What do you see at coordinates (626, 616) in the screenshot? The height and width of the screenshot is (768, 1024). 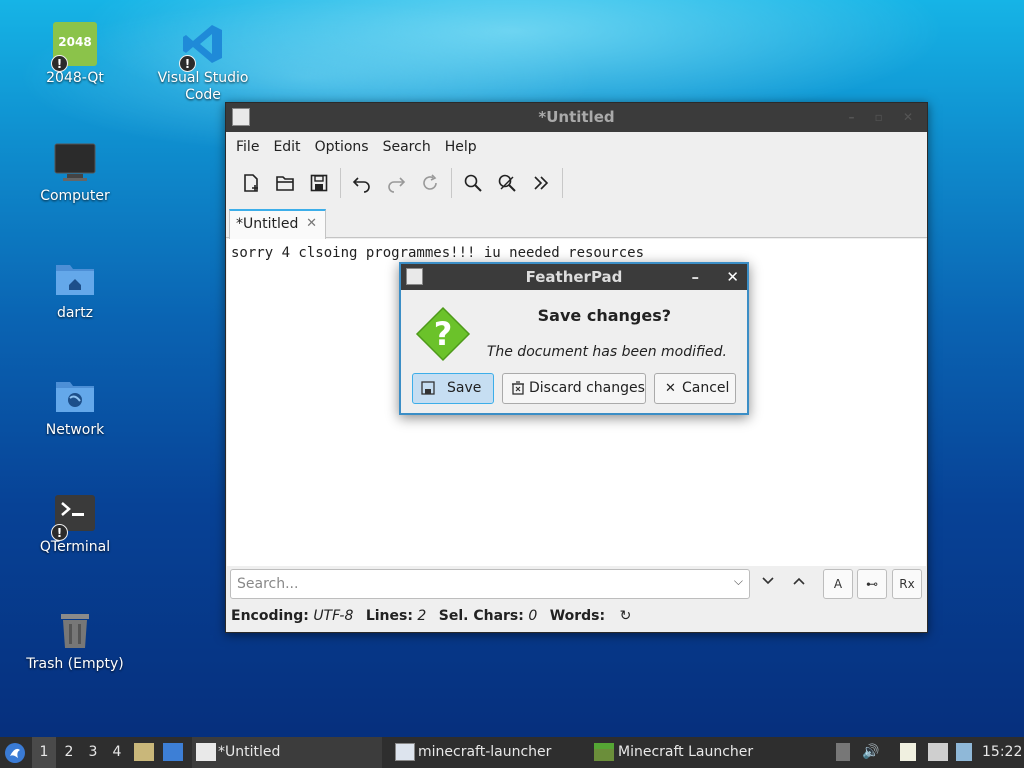 I see `refresh-word-count-icon: ↻` at bounding box center [626, 616].